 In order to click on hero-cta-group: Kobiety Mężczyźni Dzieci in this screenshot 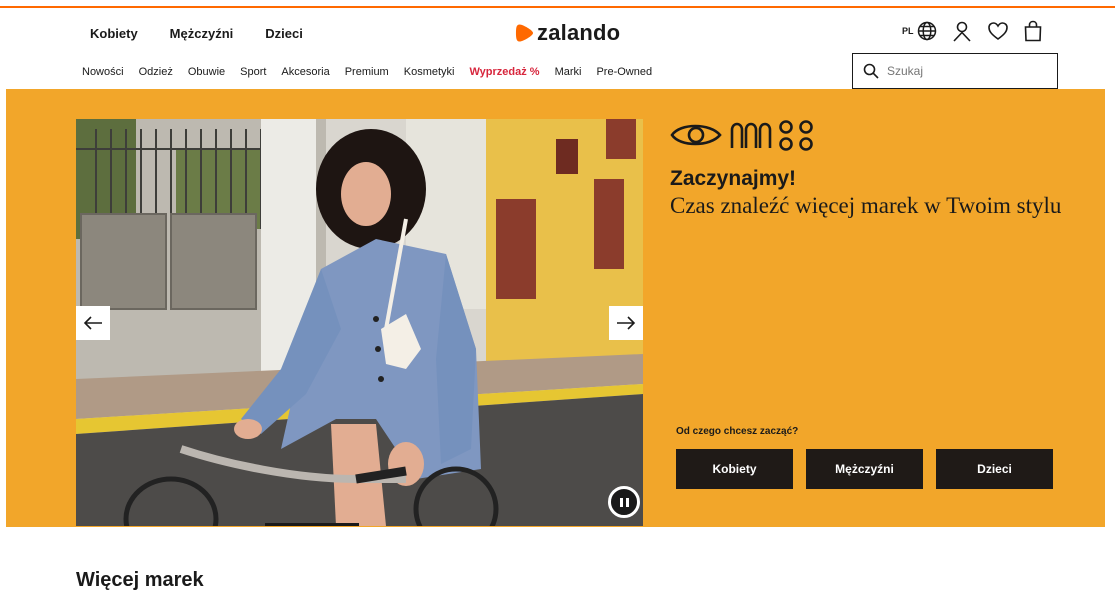, I will do `click(864, 469)`.